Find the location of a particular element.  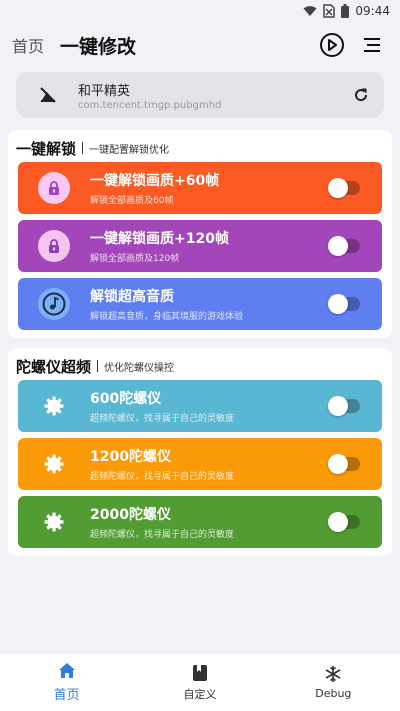

option-description: 解锁全部画质及120帧 is located at coordinates (135, 259).